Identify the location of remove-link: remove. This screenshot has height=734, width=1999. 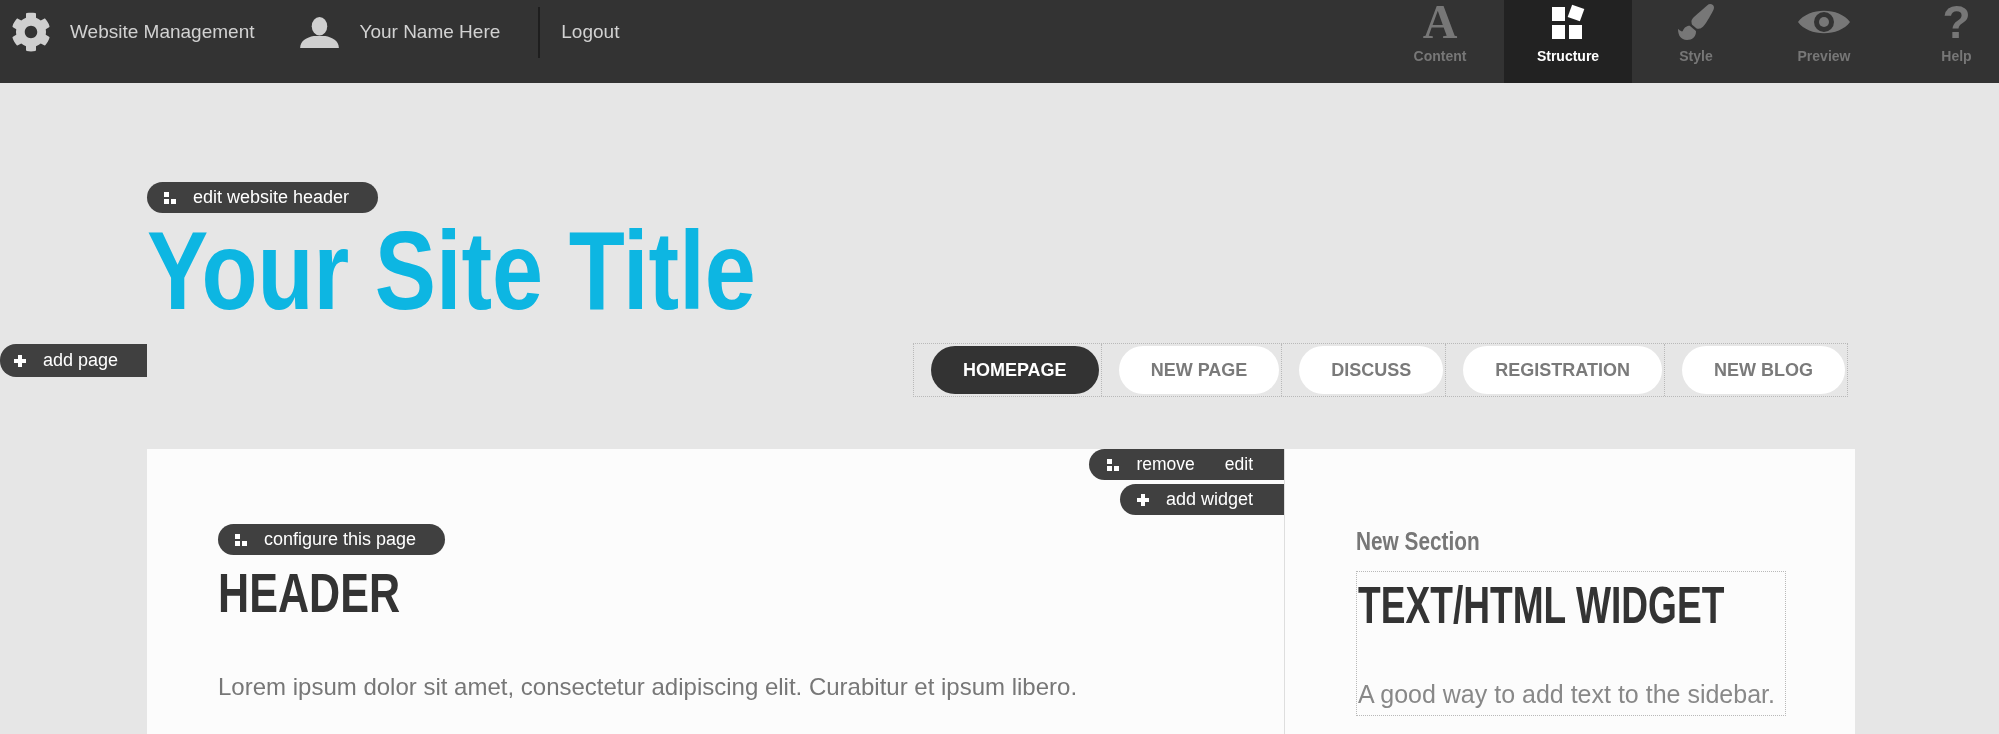
(1165, 464).